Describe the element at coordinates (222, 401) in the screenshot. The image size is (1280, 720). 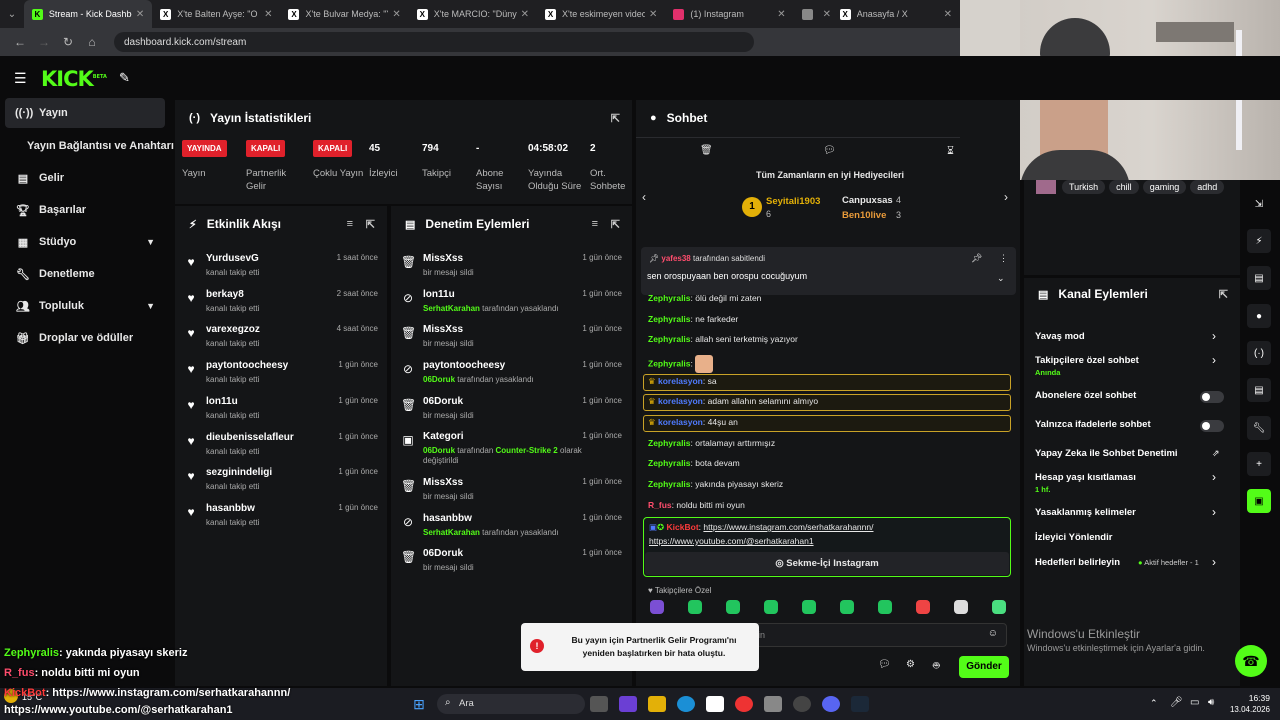
I see `username: lon11u` at that location.